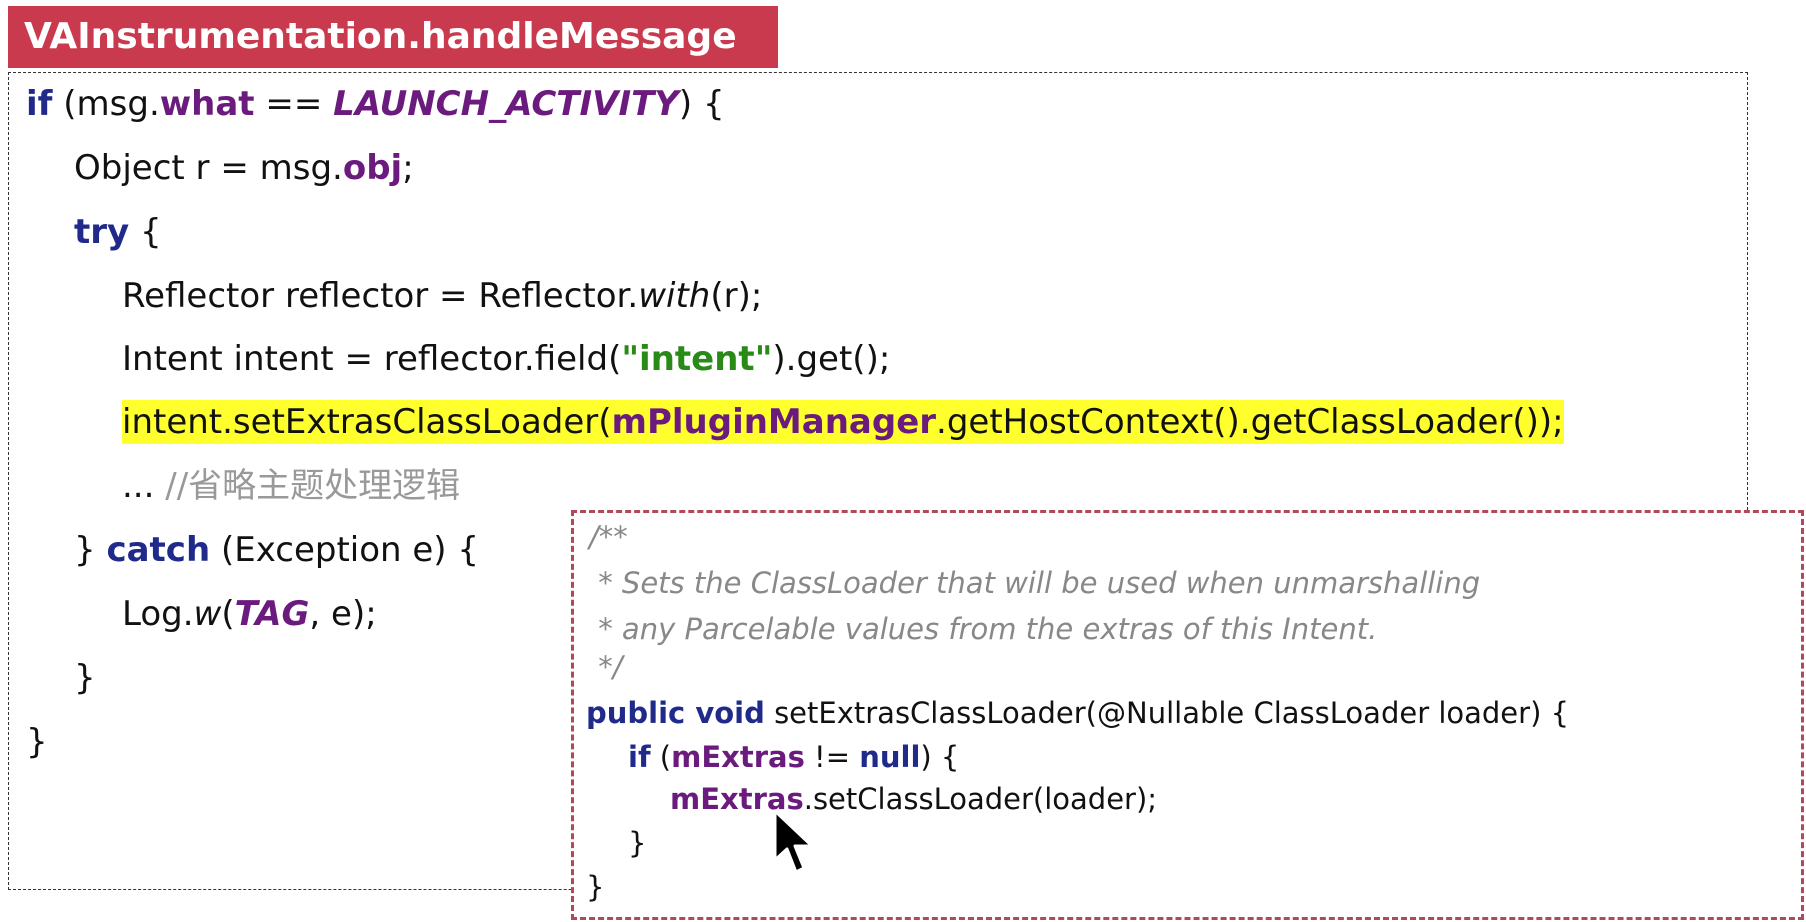 Image resolution: width=1806 pixels, height=922 pixels. Describe the element at coordinates (207, 104) in the screenshot. I see `field-what: what` at that location.